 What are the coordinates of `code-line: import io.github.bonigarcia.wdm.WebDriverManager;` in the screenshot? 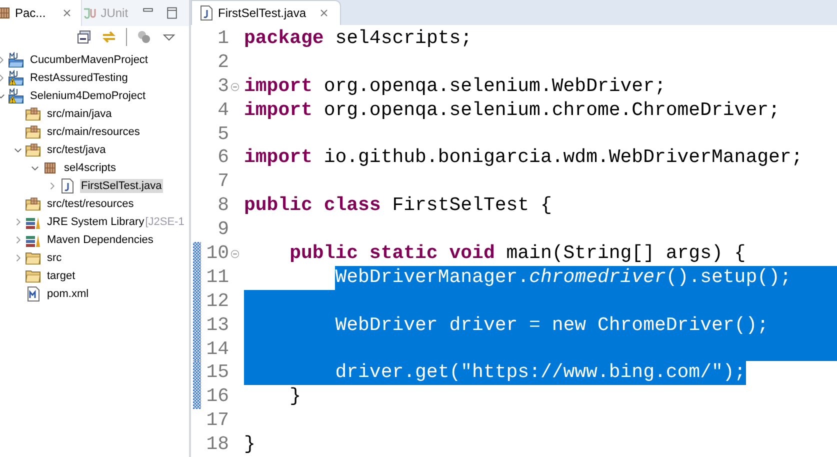 It's located at (523, 158).